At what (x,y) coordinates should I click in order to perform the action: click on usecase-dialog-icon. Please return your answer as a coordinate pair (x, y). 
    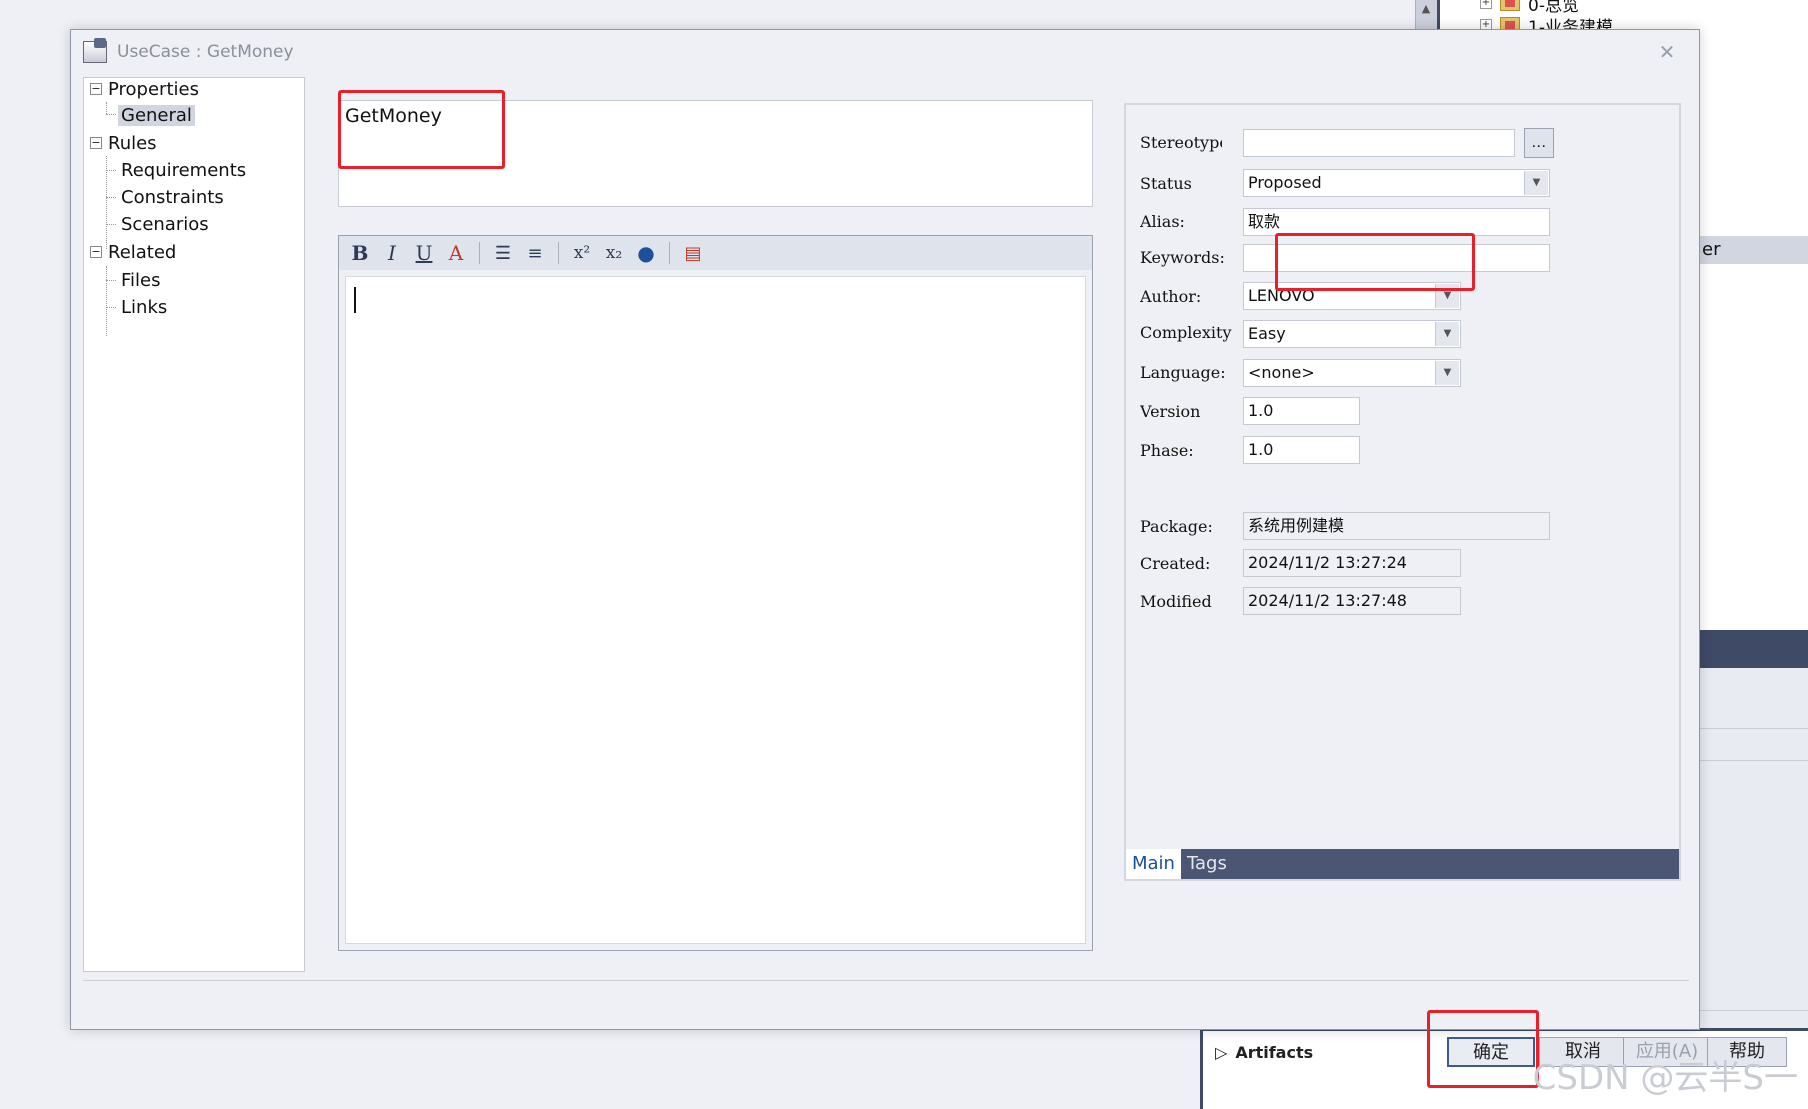
    Looking at the image, I should click on (95, 50).